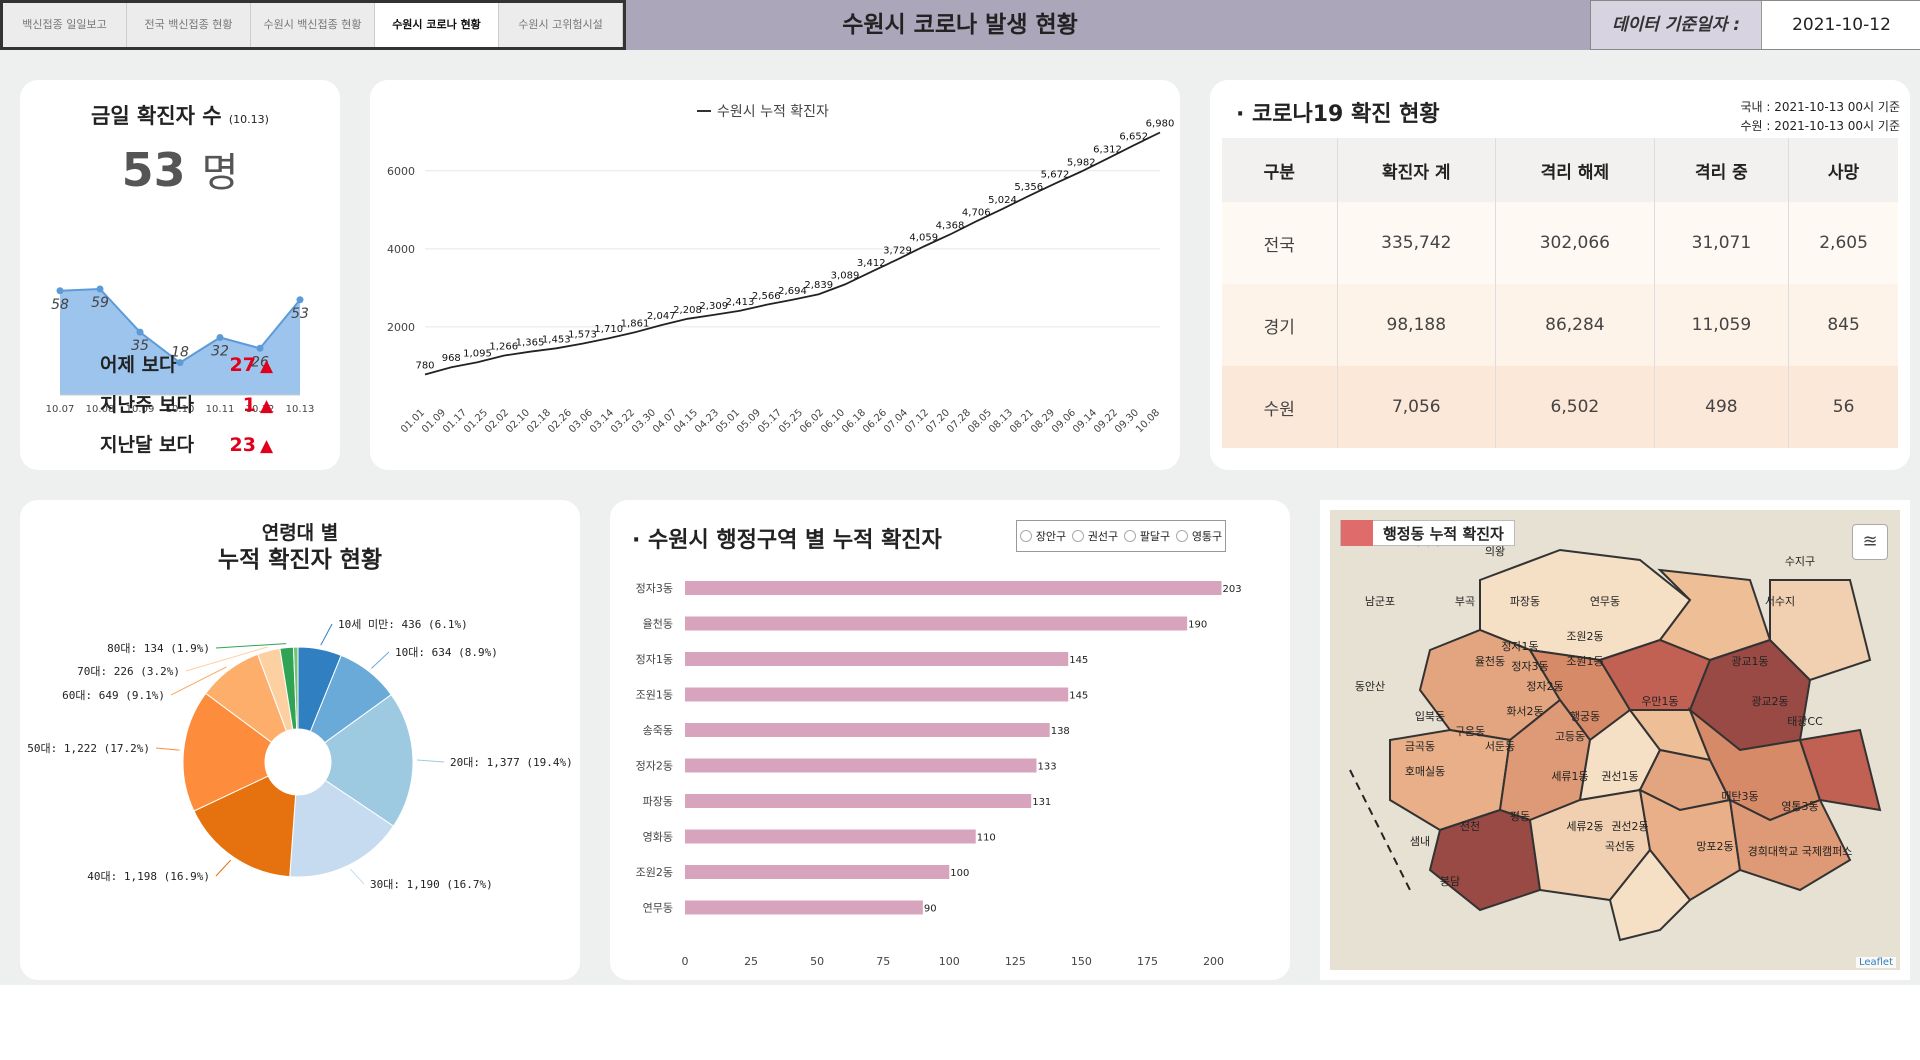 The height and width of the screenshot is (1060, 1920). Describe the element at coordinates (267, 406) in the screenshot. I see `up-arrow-icon: ▲` at that location.